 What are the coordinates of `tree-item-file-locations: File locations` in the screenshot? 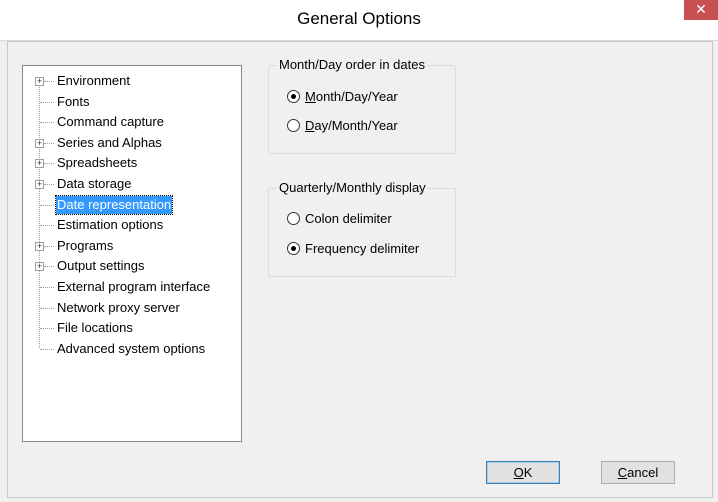 It's located at (131, 328).